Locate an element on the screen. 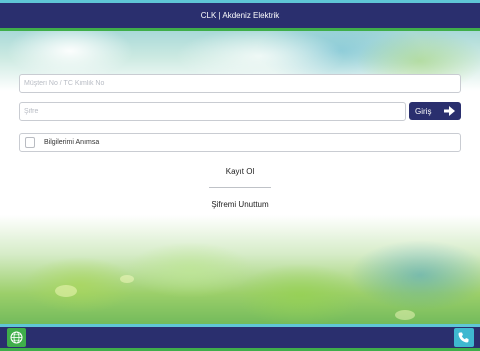 The image size is (480, 351). header-bar: CLK | Akdeniz Elektrik is located at coordinates (240, 15).